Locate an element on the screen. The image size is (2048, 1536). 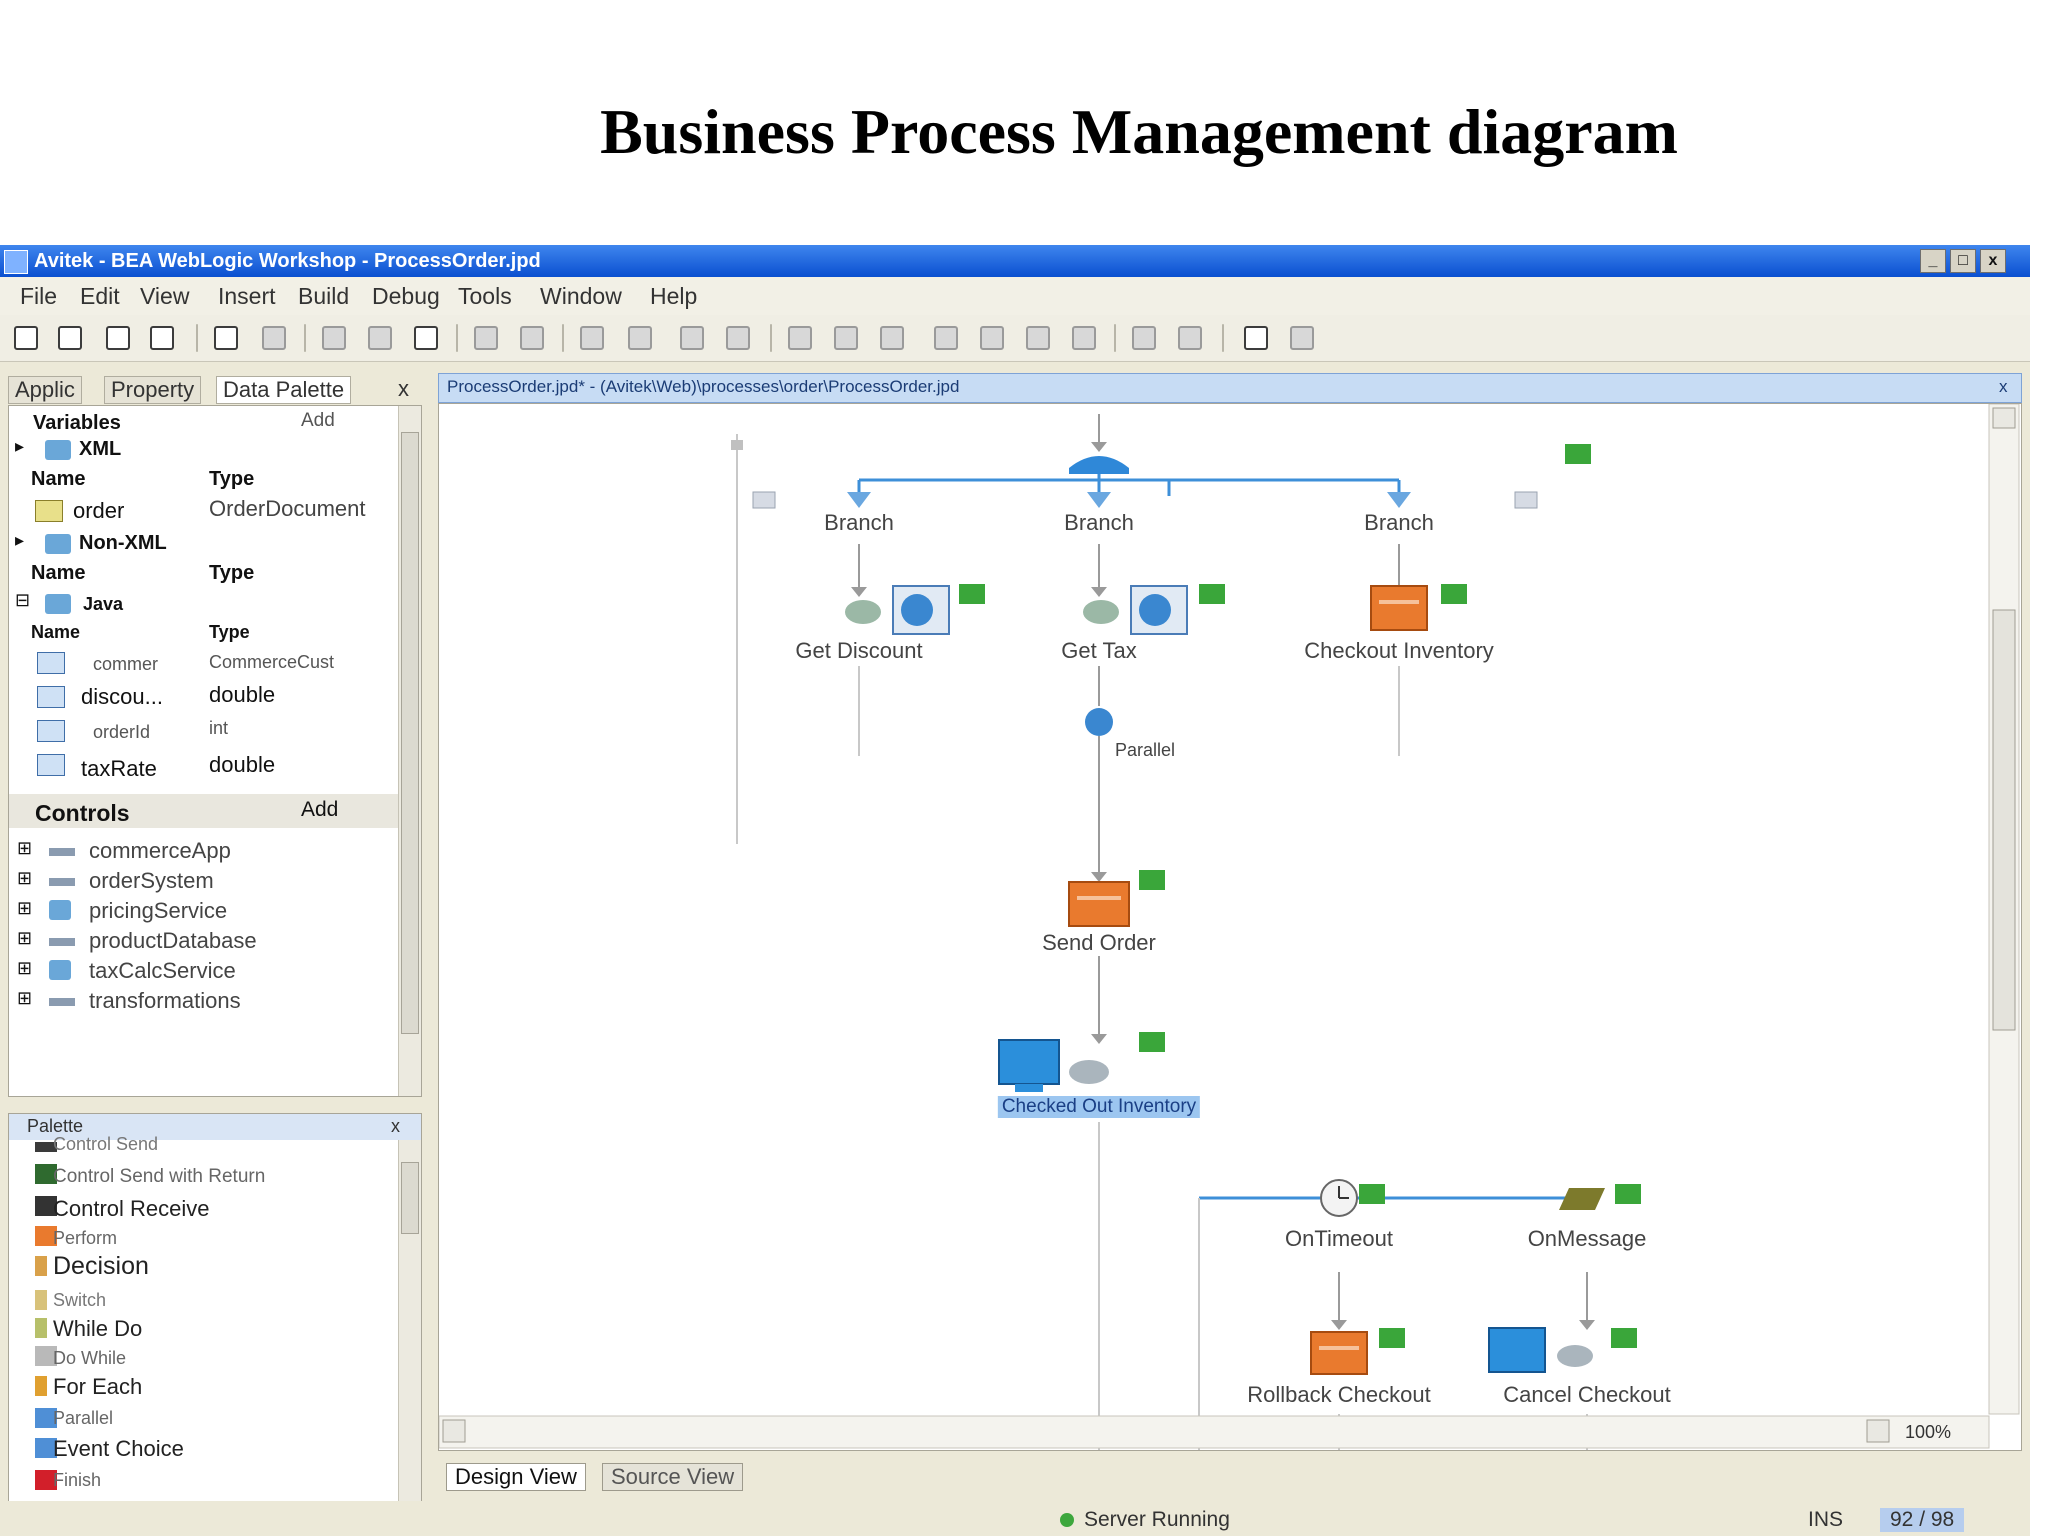
return-icon is located at coordinates (1084, 338).